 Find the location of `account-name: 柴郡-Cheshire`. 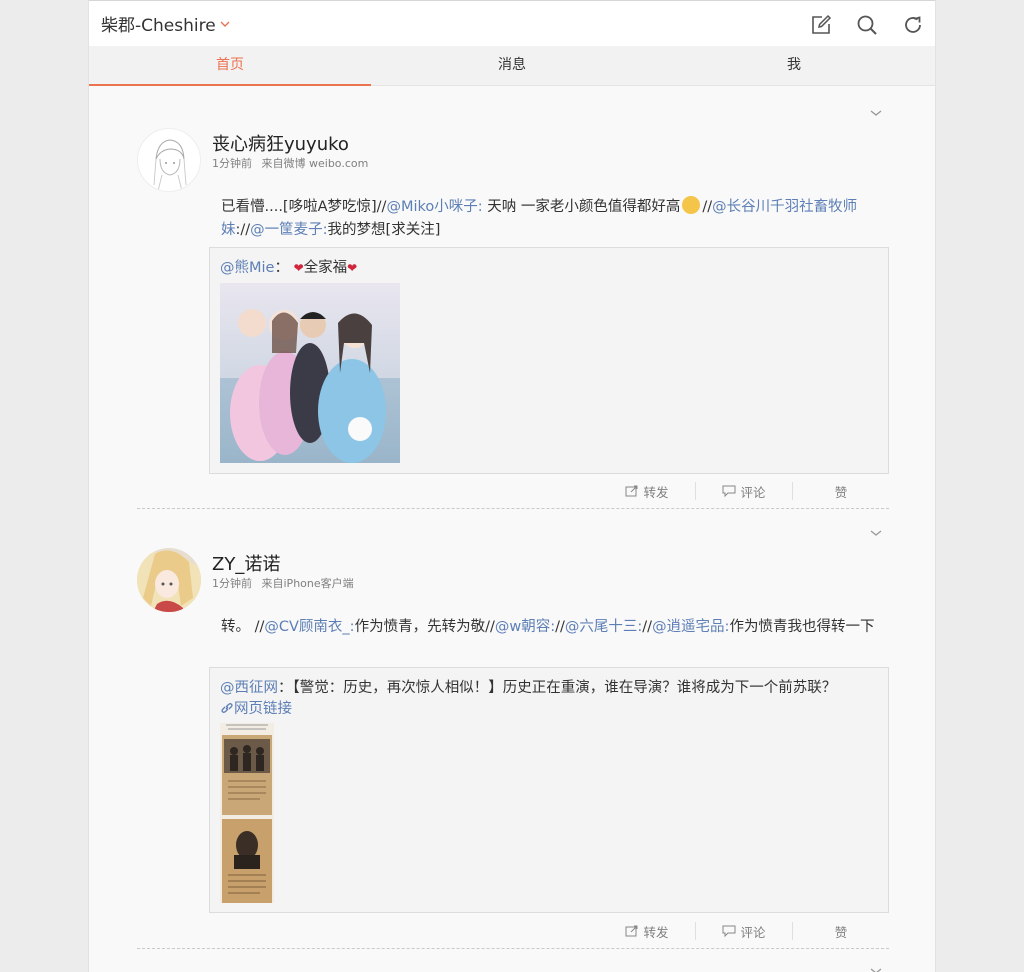

account-name: 柴郡-Cheshire is located at coordinates (158, 26).